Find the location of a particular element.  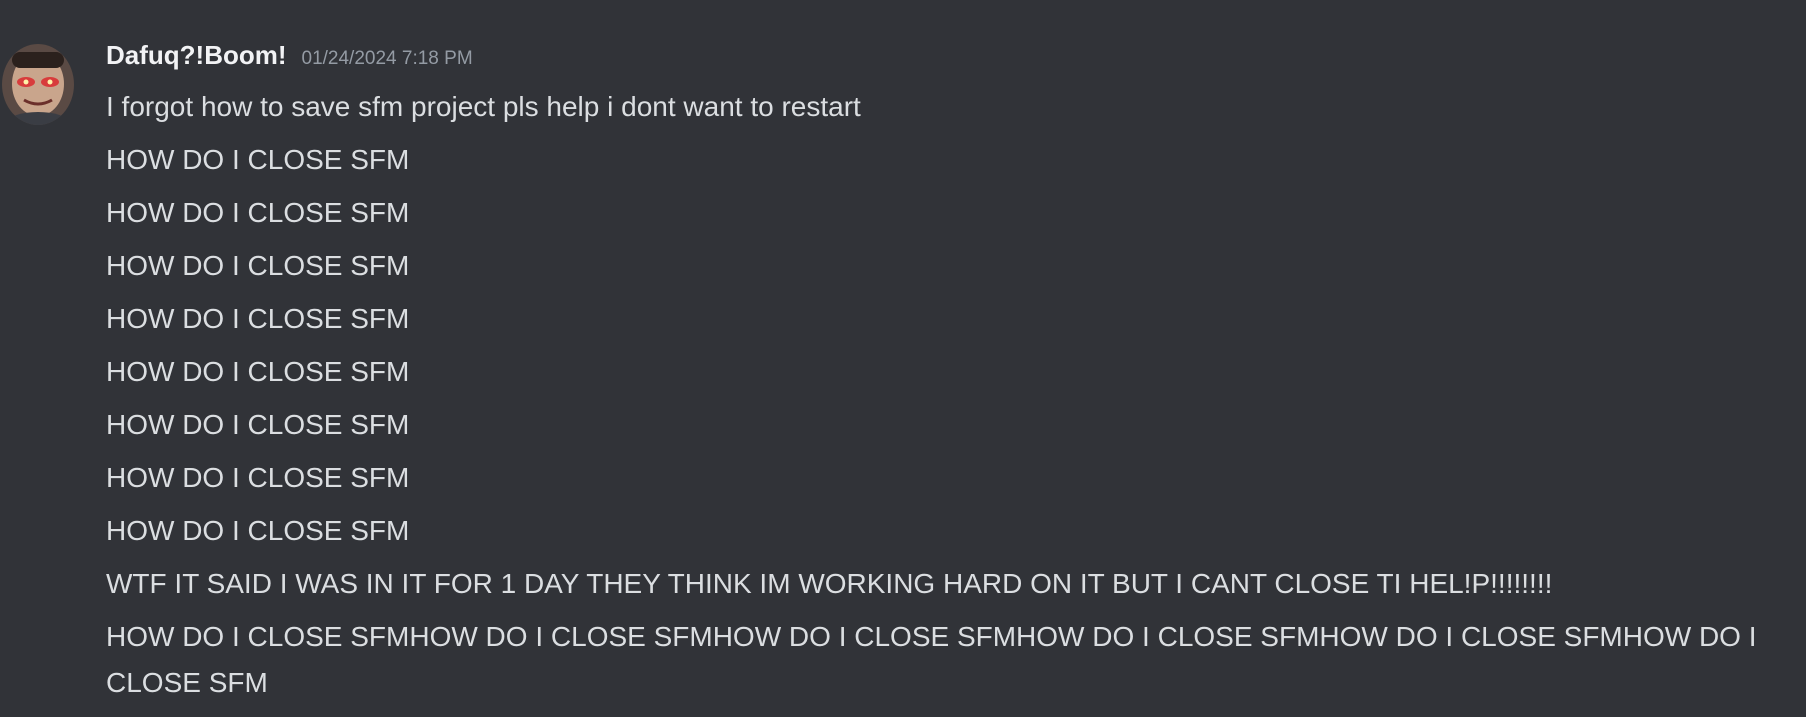

message-header: Dafuq?!Boom! 01/24/2024 7:18 PM is located at coordinates (289, 58).